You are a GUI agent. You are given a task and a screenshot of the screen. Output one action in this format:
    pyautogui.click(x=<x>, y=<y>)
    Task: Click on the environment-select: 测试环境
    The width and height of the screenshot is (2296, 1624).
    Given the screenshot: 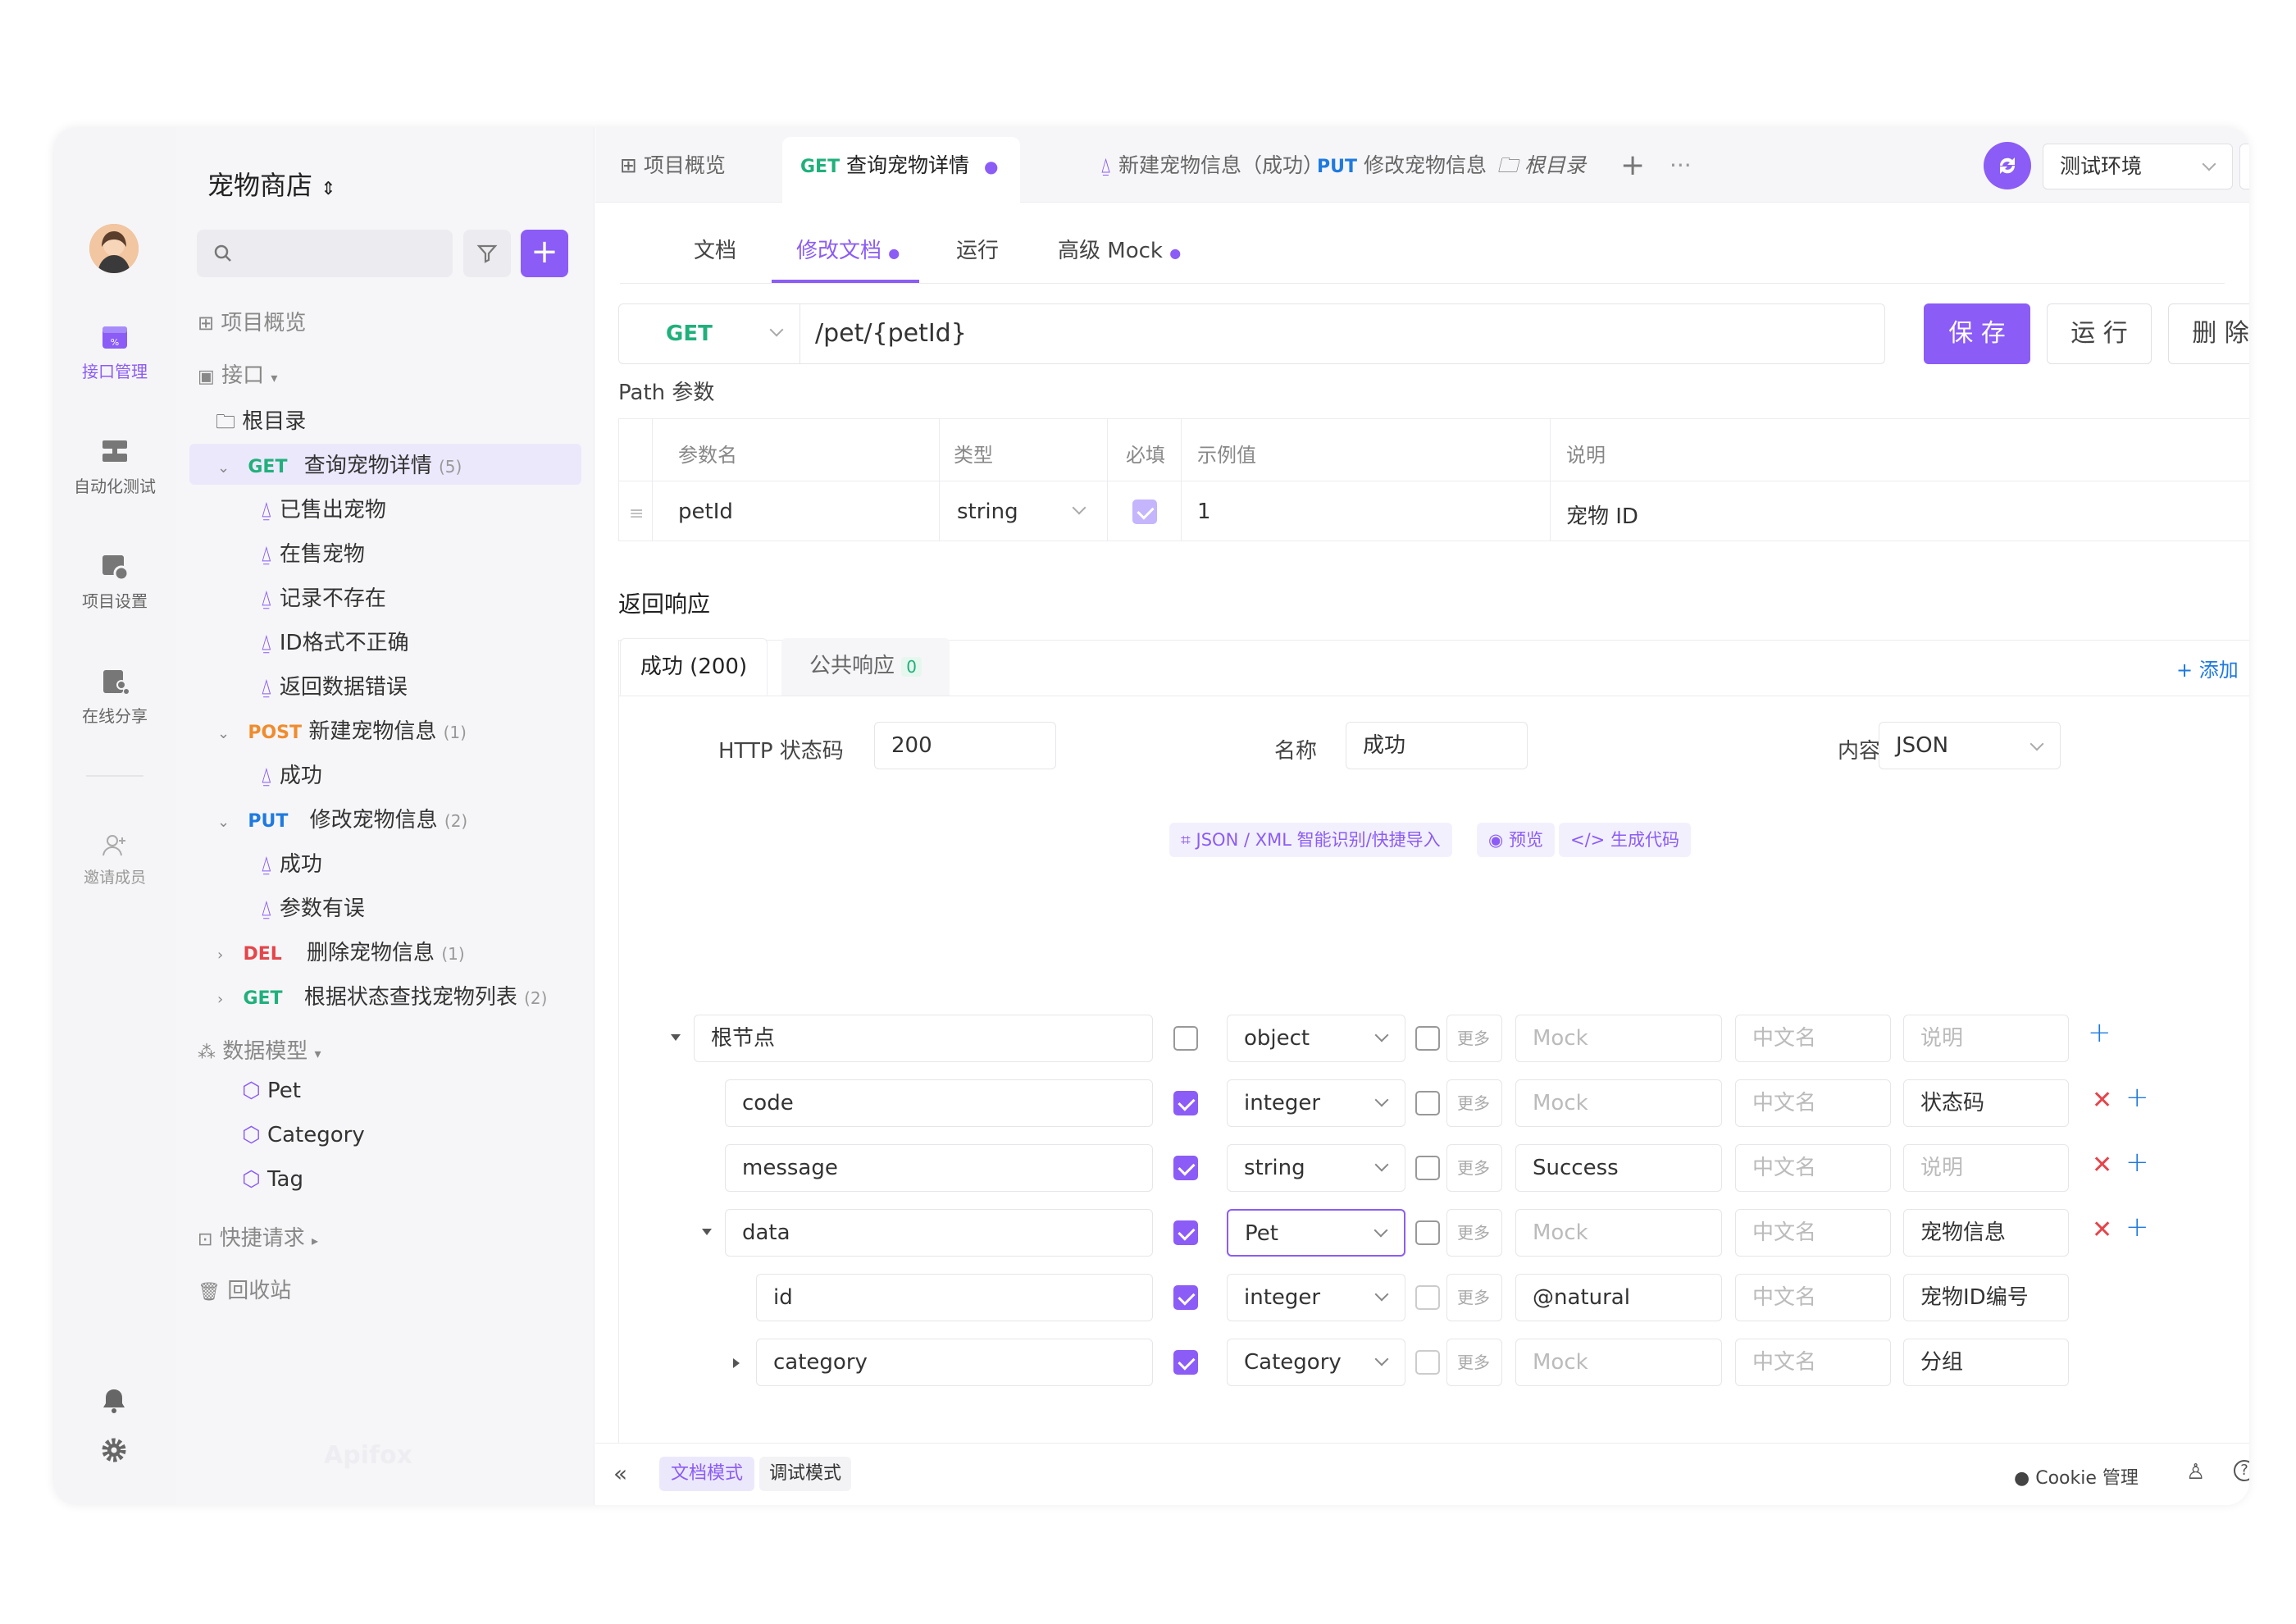 What is the action you would take?
    pyautogui.click(x=2138, y=166)
    